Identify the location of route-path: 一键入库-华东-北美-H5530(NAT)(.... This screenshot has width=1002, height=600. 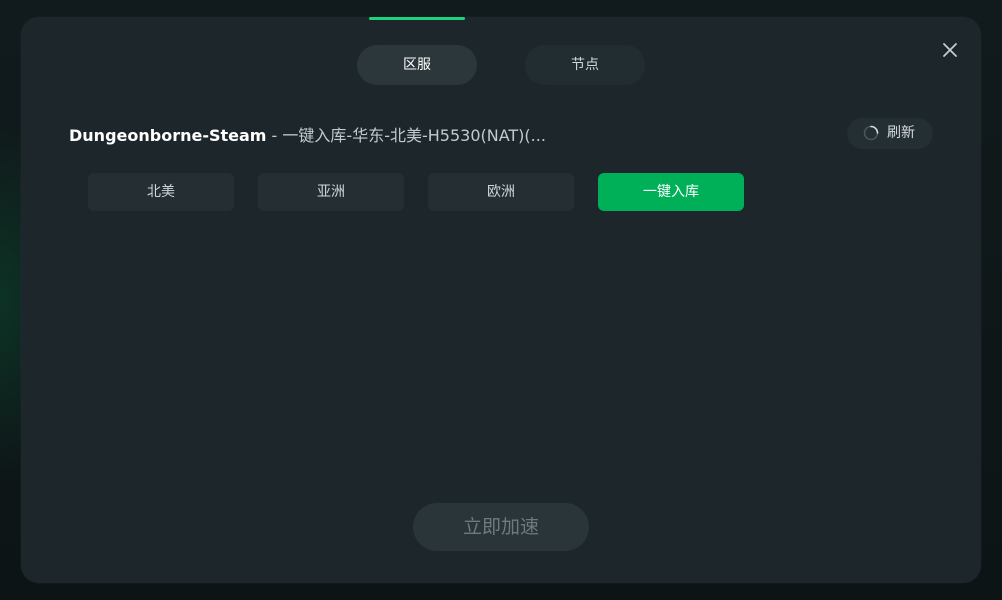
(414, 135).